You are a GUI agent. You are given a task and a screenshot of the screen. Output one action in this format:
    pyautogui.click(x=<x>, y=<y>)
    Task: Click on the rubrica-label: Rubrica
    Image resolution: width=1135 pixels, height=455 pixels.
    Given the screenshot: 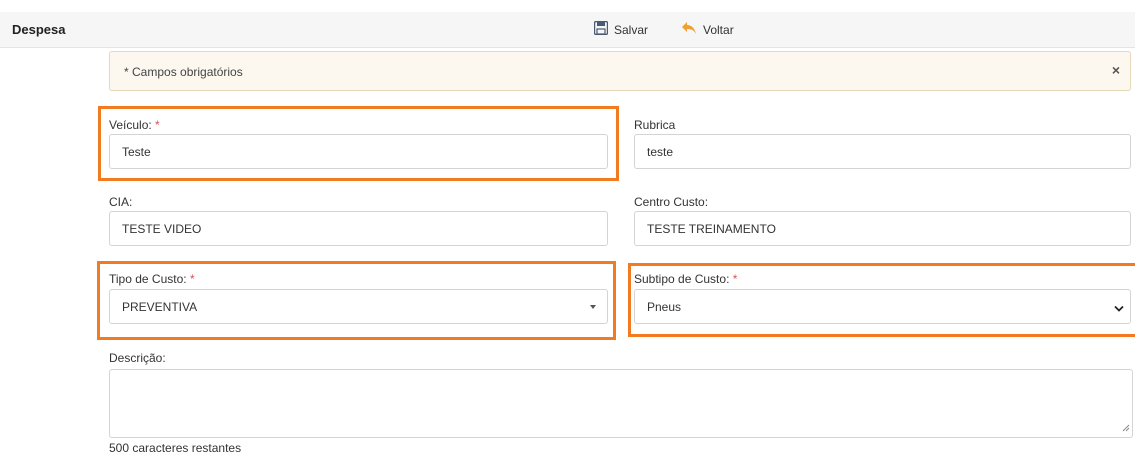 What is the action you would take?
    pyautogui.click(x=655, y=125)
    